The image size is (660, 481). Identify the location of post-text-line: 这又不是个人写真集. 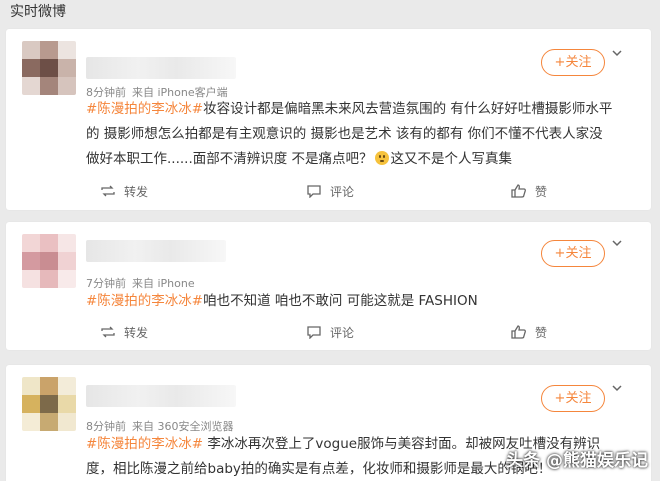
(451, 159).